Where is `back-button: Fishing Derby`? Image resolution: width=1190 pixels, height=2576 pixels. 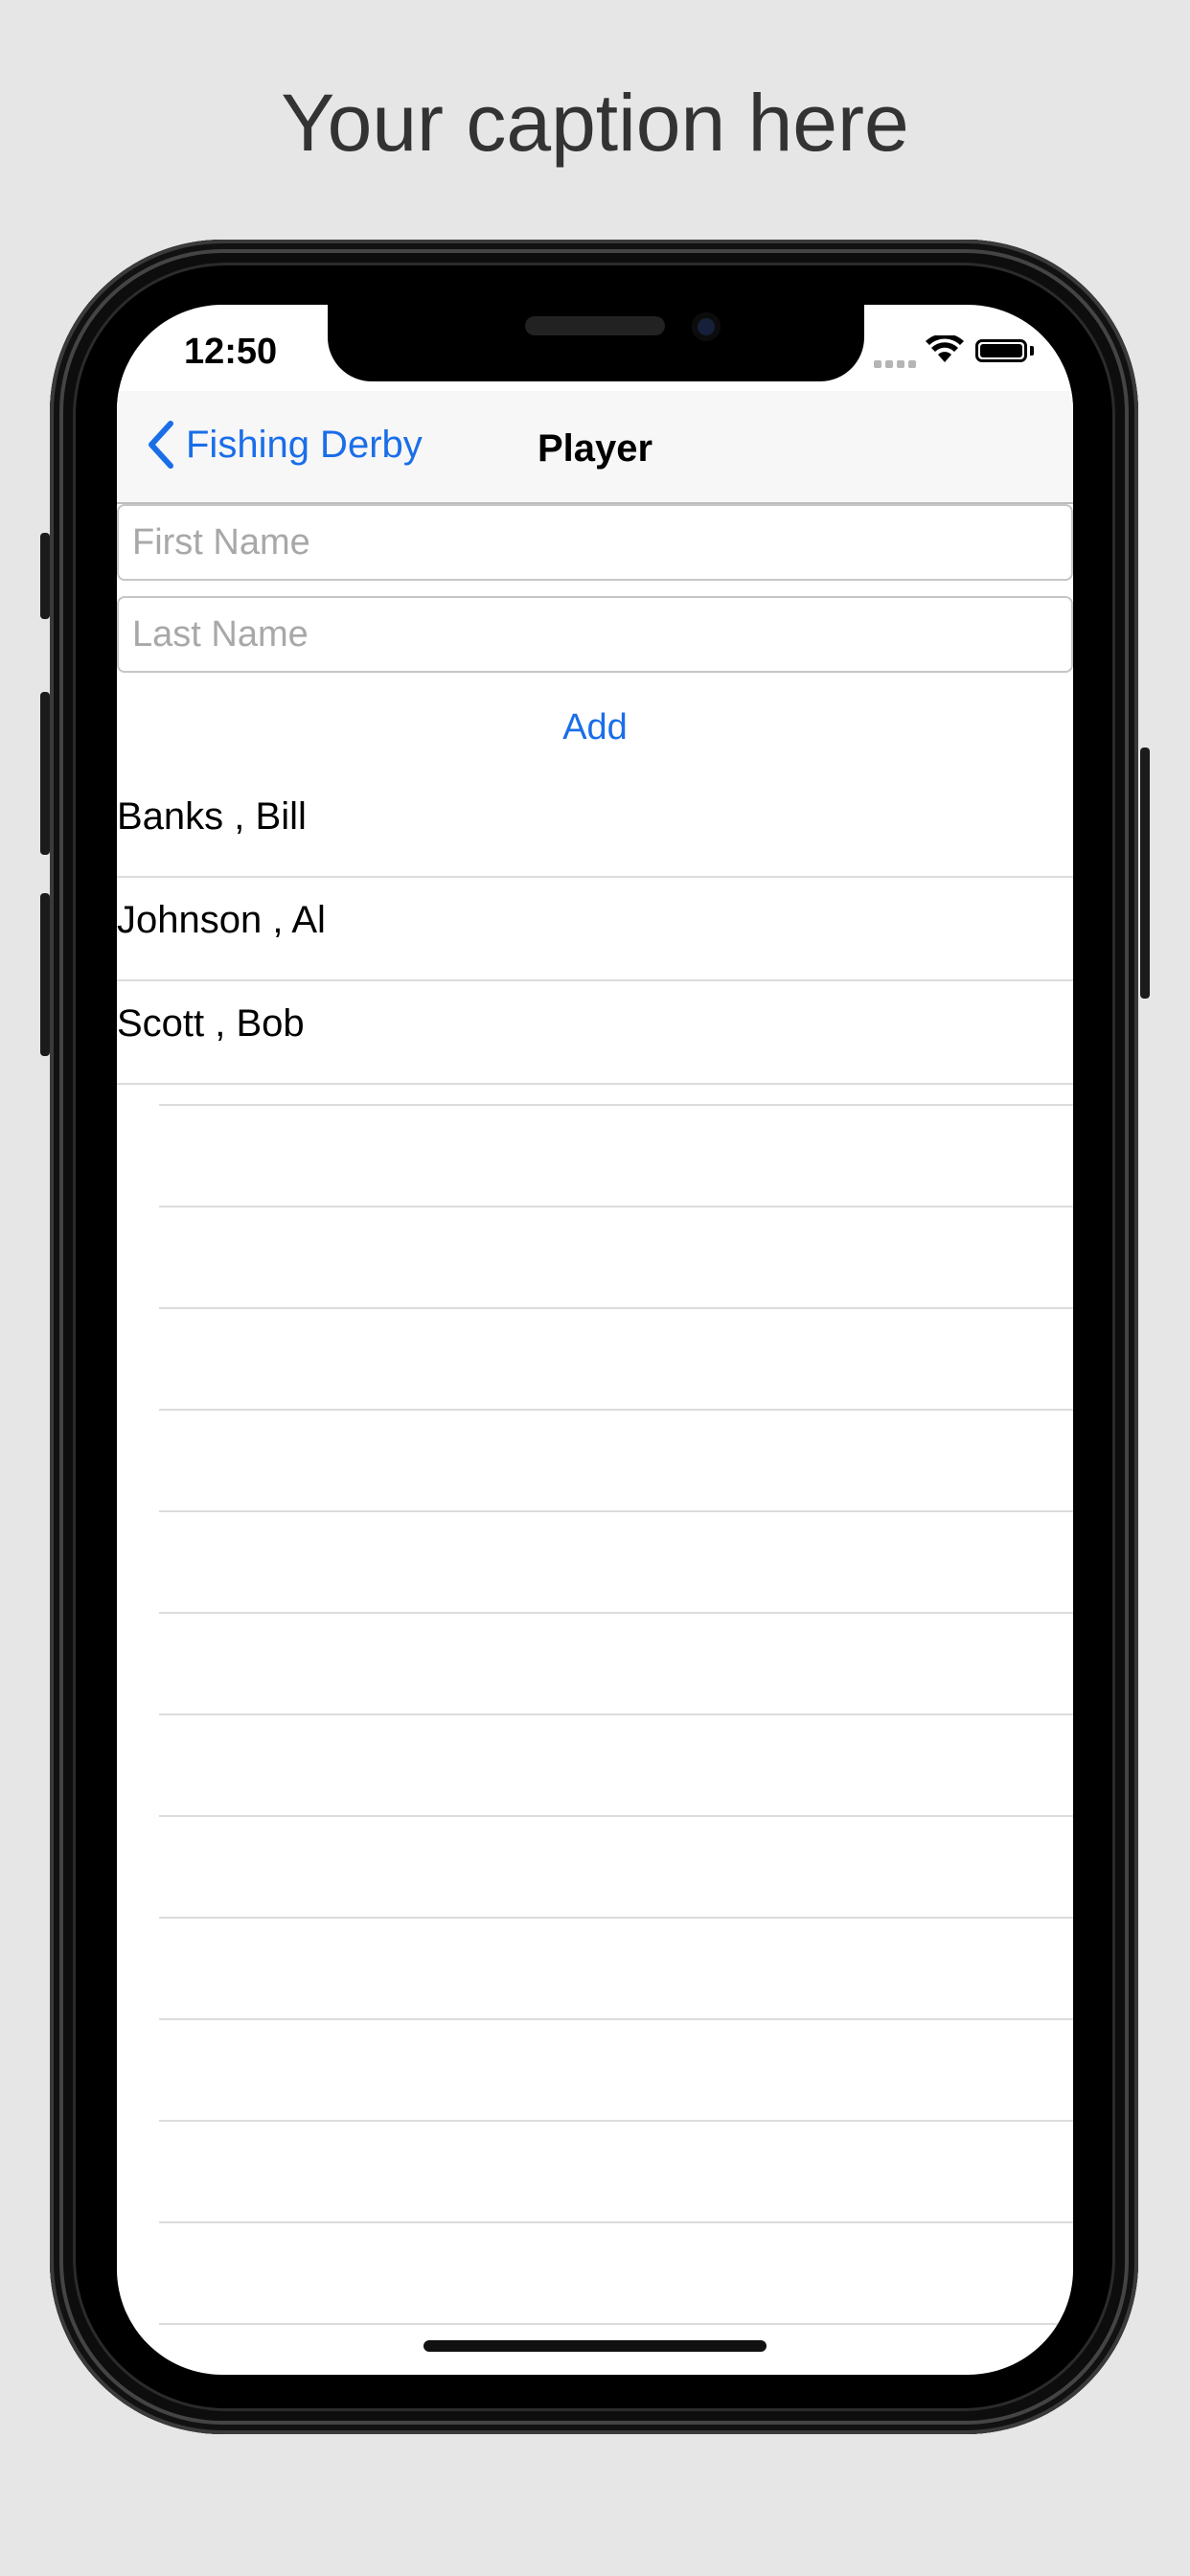 back-button: Fishing Derby is located at coordinates (284, 445).